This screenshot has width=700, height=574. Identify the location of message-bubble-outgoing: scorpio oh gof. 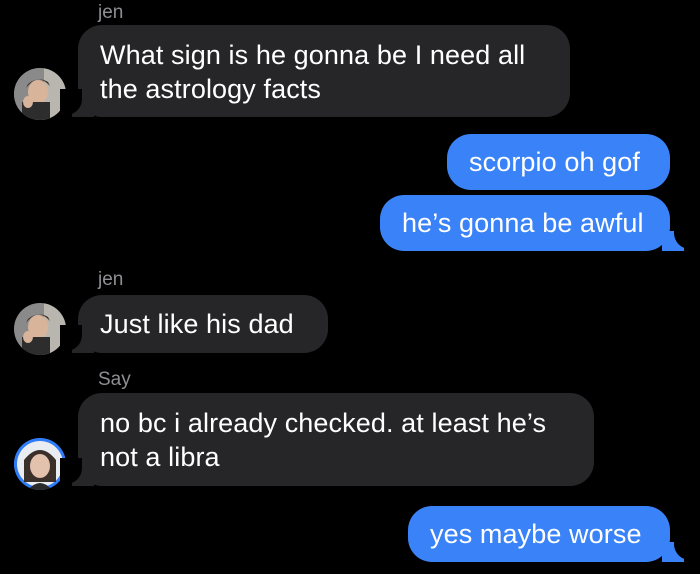
(558, 162).